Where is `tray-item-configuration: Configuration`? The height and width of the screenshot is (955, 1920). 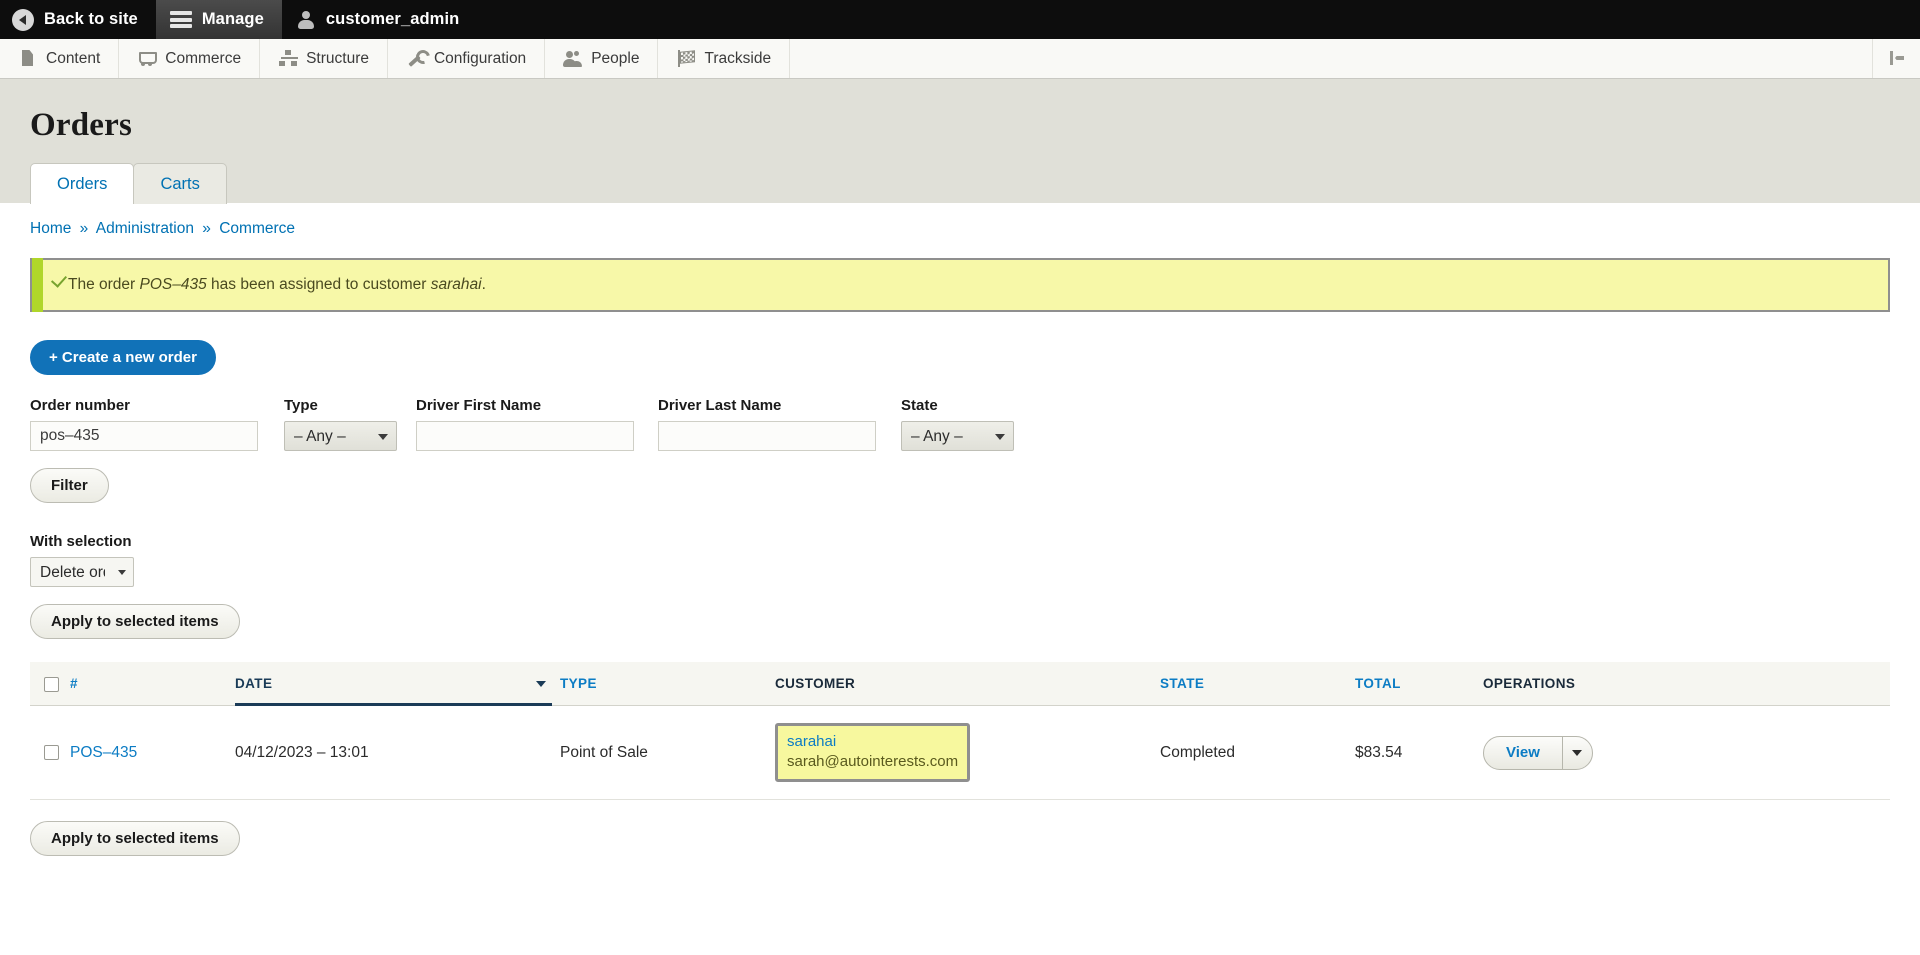 tray-item-configuration: Configuration is located at coordinates (467, 58).